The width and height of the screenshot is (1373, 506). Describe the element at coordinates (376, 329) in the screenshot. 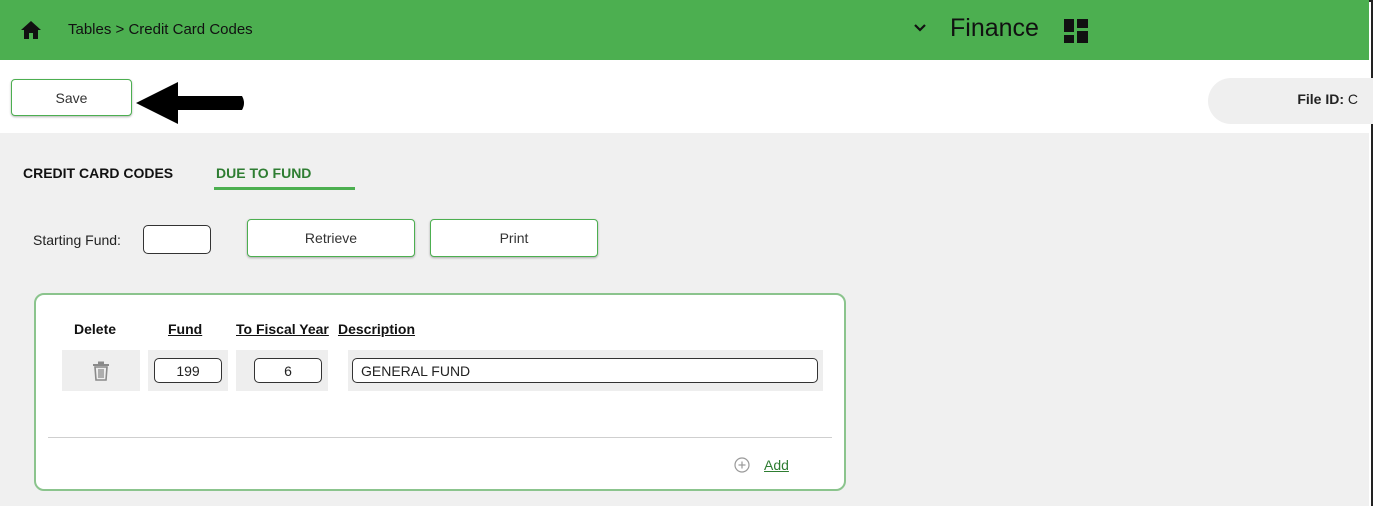

I see `column-header-description: Description` at that location.